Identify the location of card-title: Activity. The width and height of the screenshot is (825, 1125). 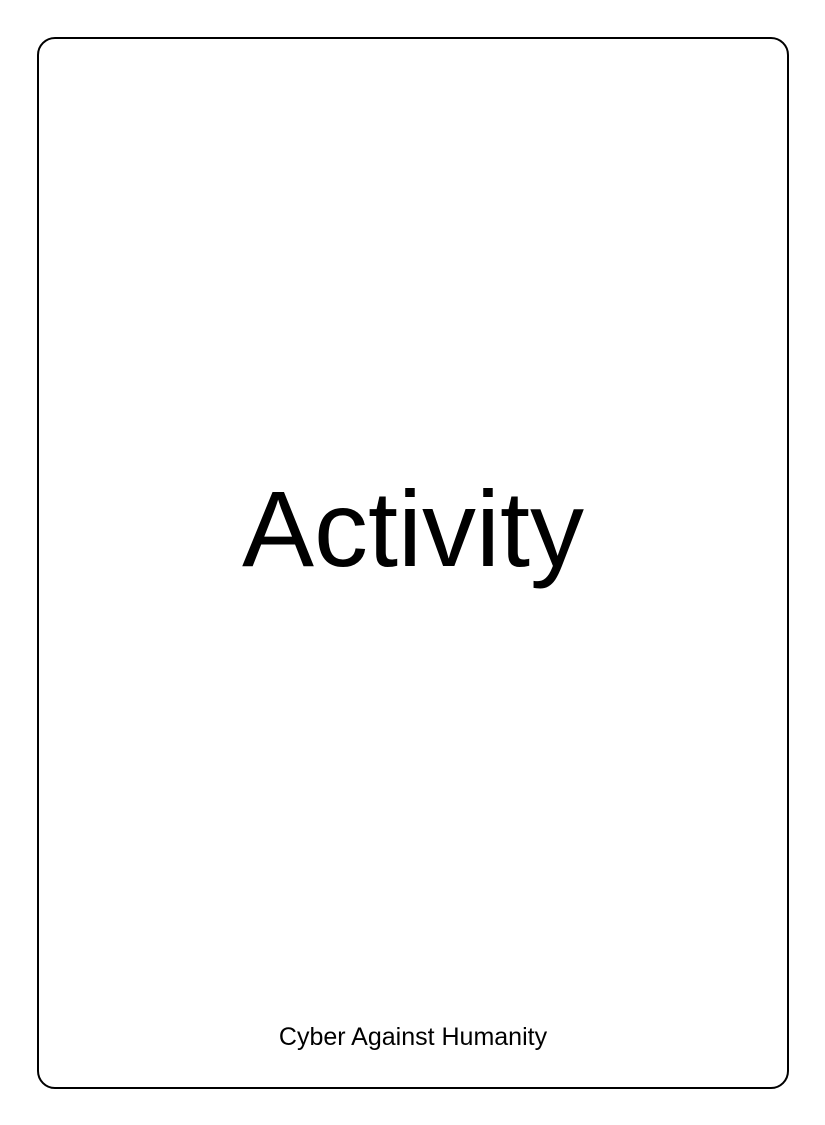
(413, 528).